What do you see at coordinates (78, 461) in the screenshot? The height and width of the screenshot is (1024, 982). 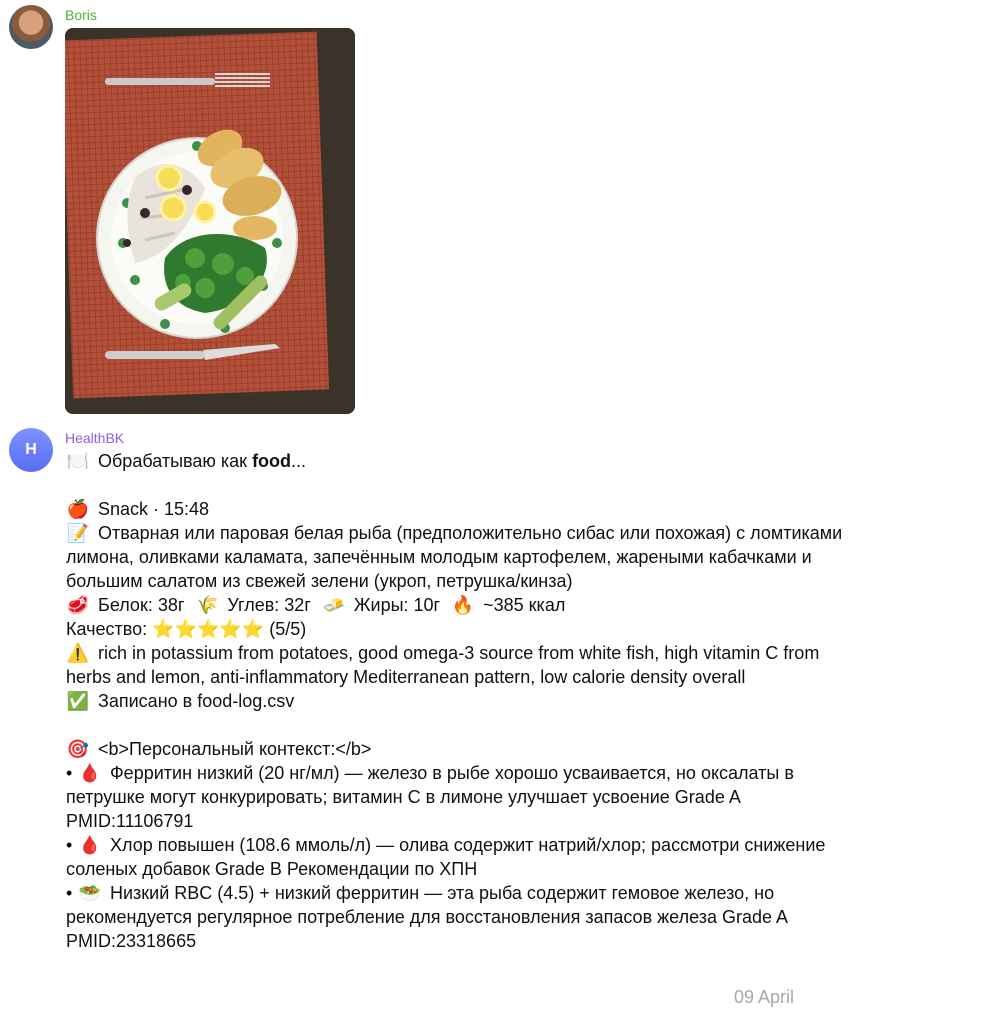 I see `plate-icon: 🍽️` at bounding box center [78, 461].